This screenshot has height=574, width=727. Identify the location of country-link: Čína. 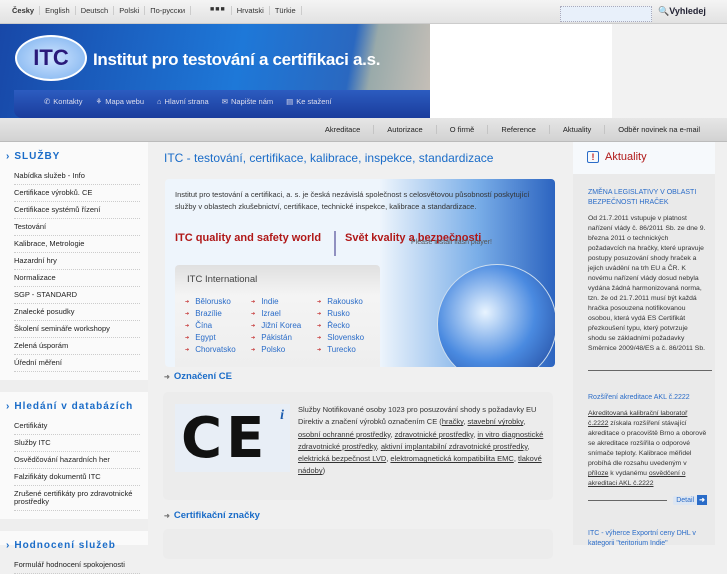
(218, 325).